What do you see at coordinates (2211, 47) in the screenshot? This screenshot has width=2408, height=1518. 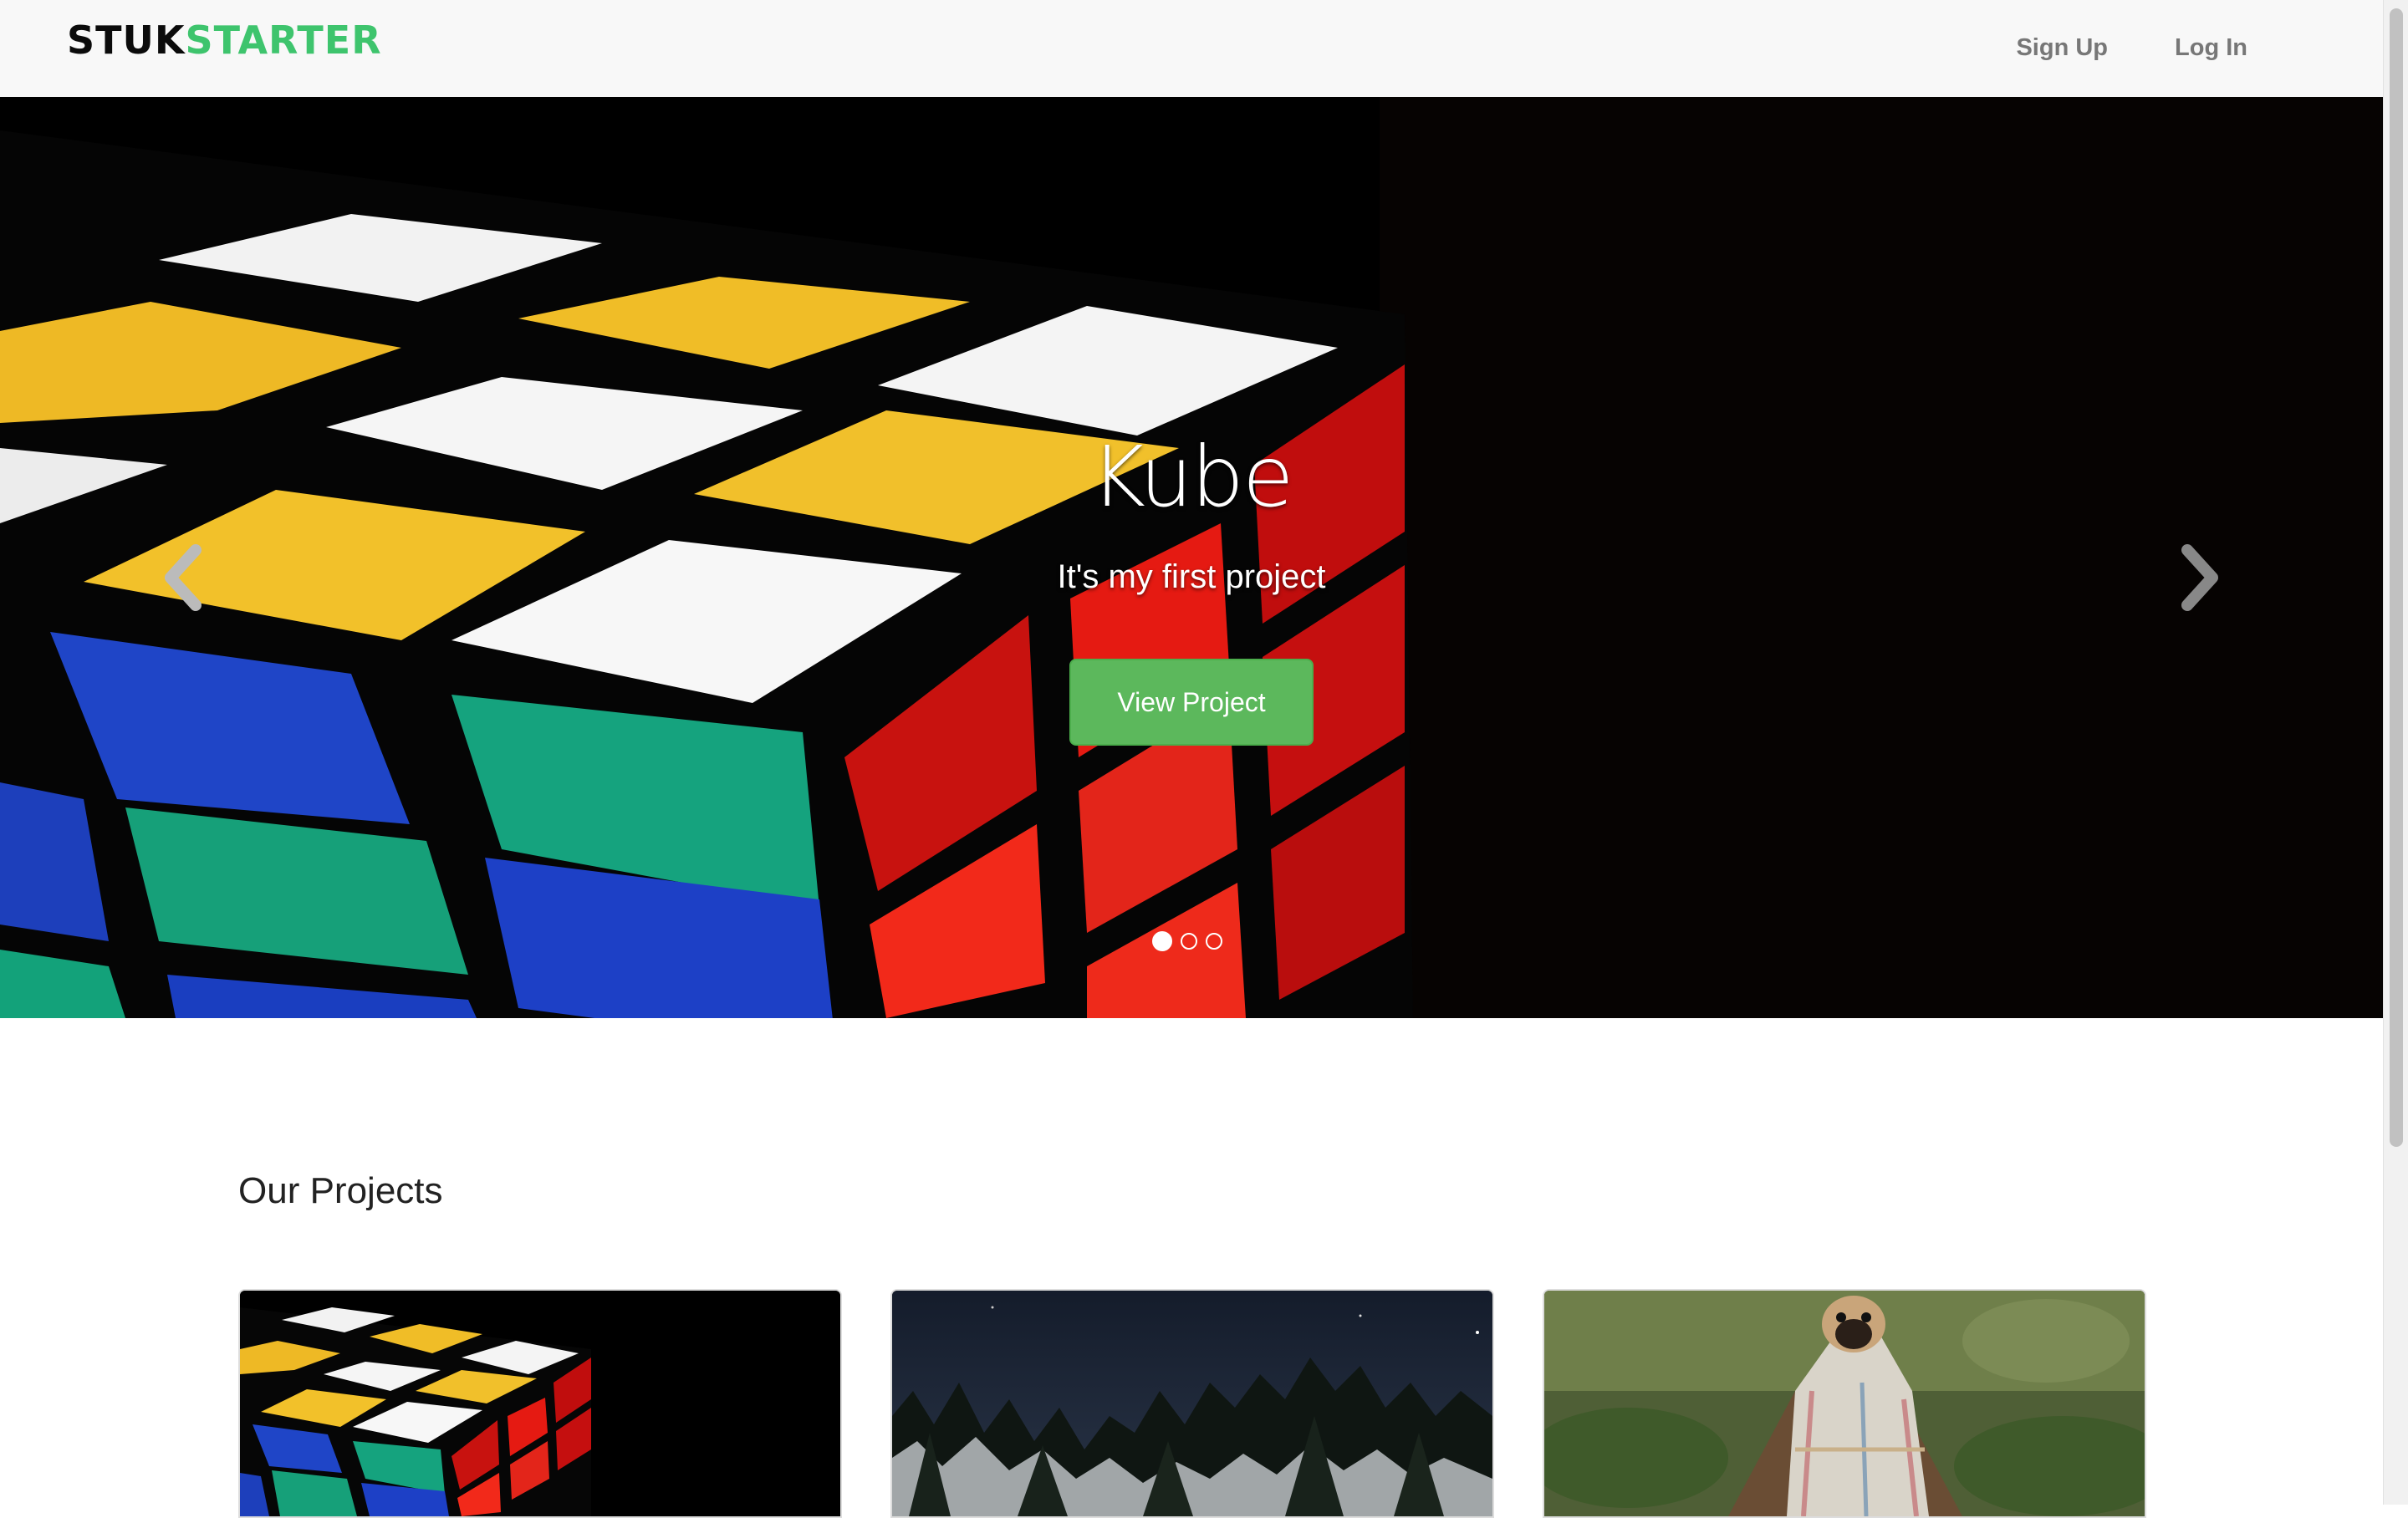 I see `log-in-link: Log In` at bounding box center [2211, 47].